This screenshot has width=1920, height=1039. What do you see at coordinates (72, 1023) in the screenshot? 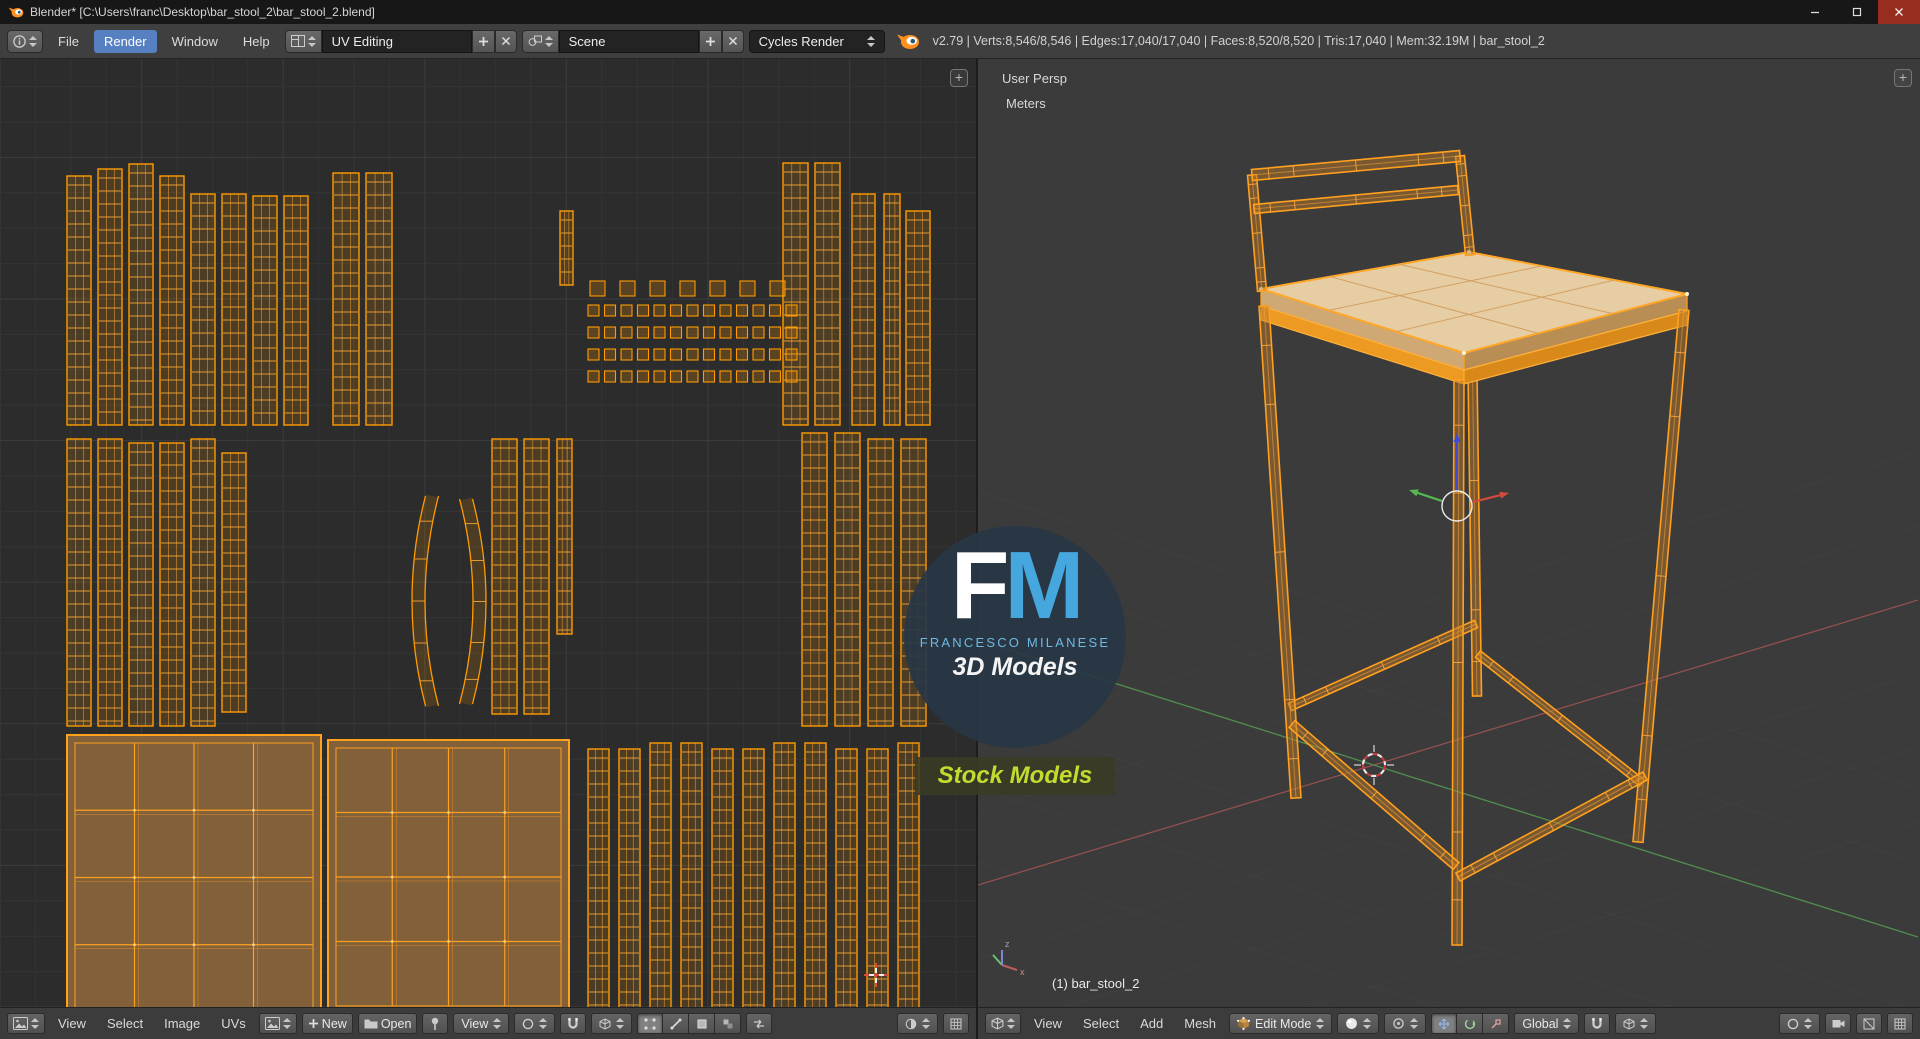
I see `uv-menu-view: View` at bounding box center [72, 1023].